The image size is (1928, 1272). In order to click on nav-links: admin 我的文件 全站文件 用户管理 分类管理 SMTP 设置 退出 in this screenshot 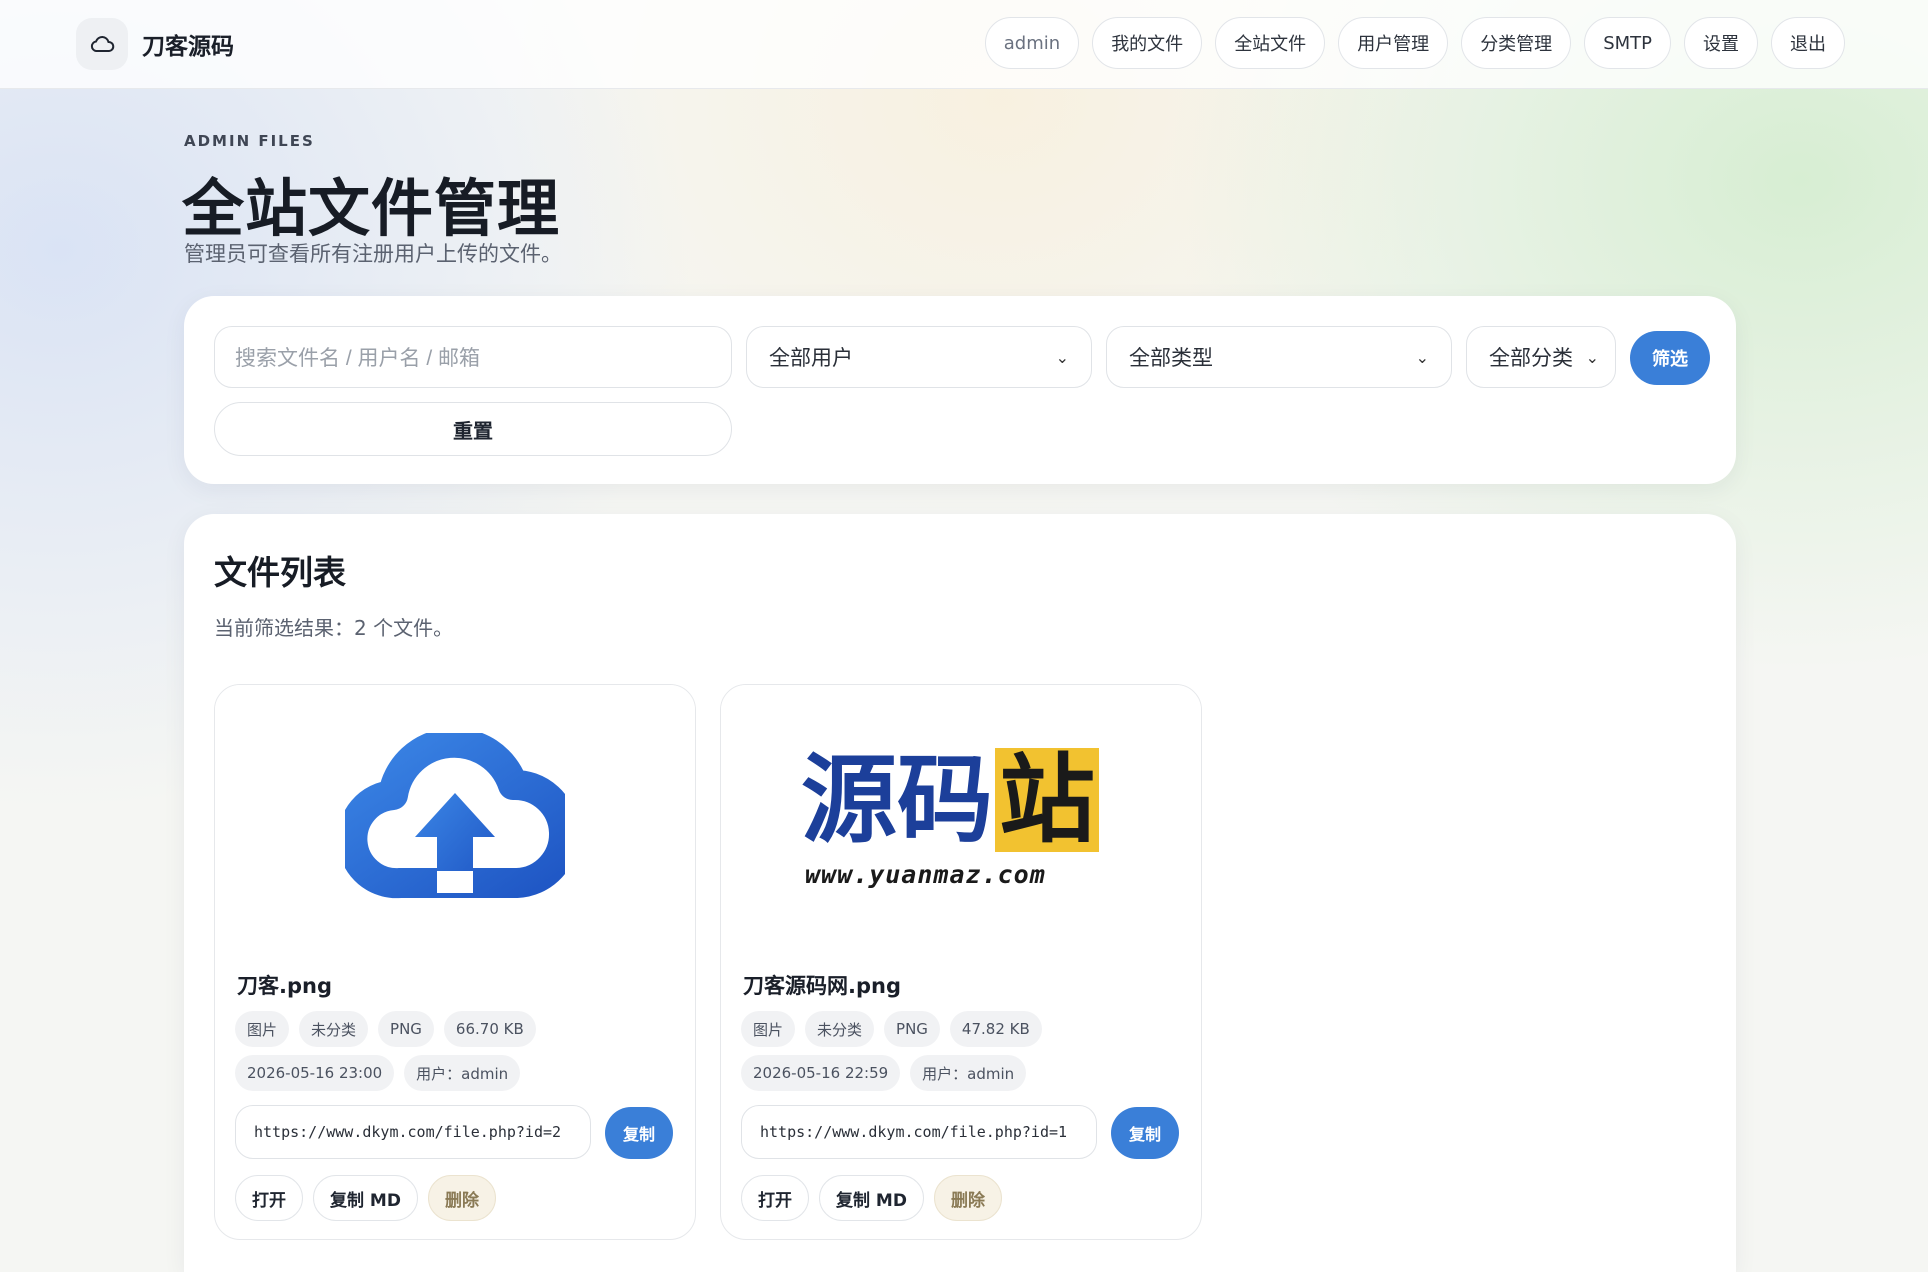, I will do `click(1408, 43)`.